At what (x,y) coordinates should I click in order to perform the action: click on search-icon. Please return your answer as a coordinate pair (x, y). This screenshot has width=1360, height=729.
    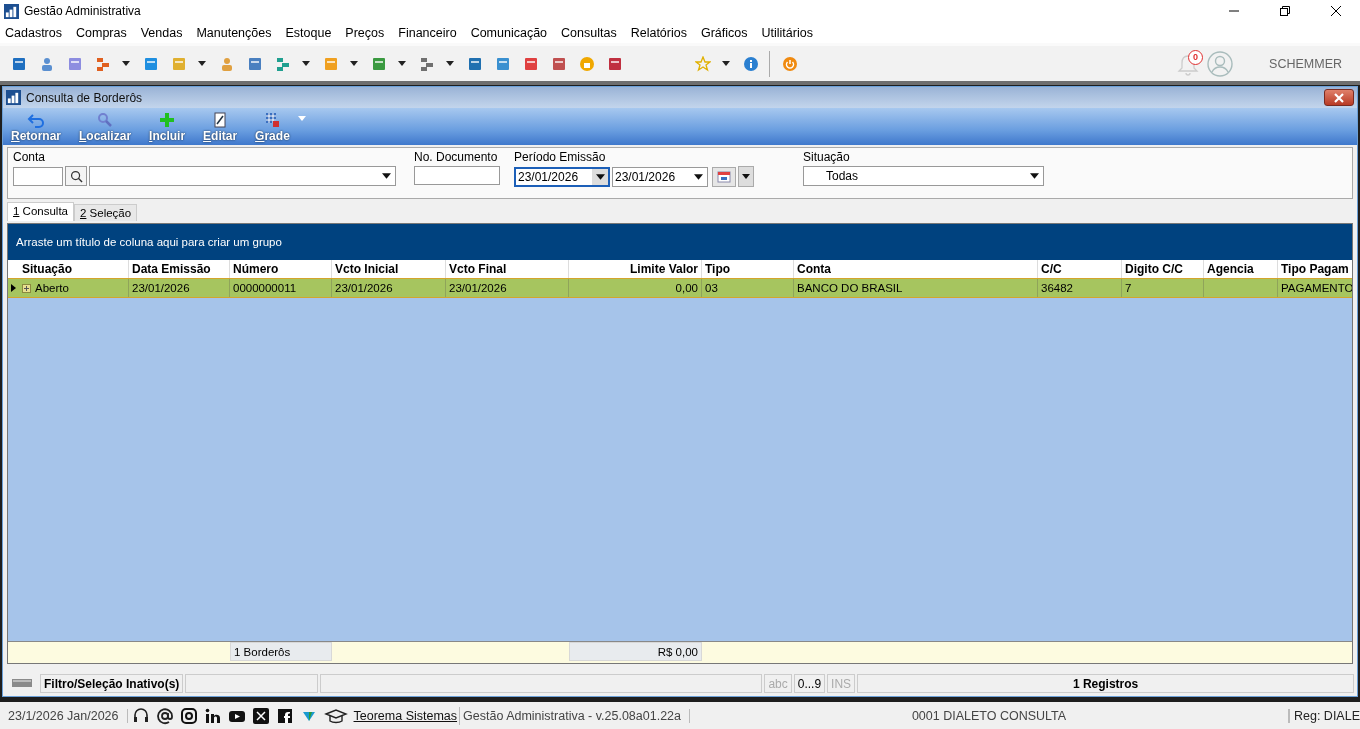
    Looking at the image, I should click on (76, 176).